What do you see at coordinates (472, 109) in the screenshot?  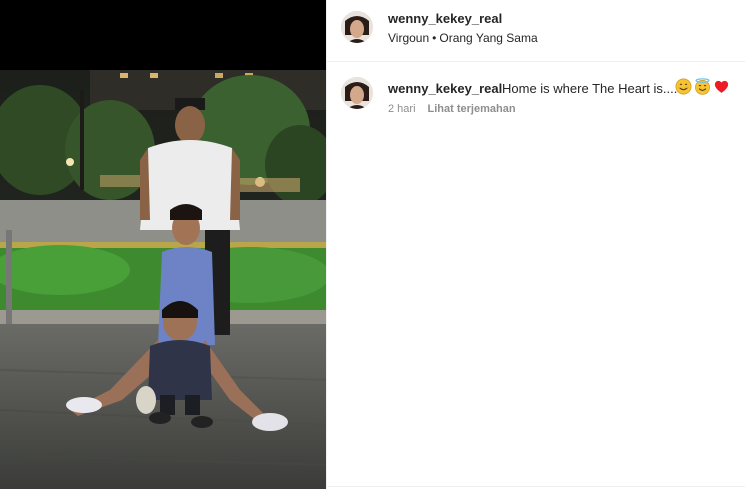 I see `see-translation-button: Lihat terjemahan` at bounding box center [472, 109].